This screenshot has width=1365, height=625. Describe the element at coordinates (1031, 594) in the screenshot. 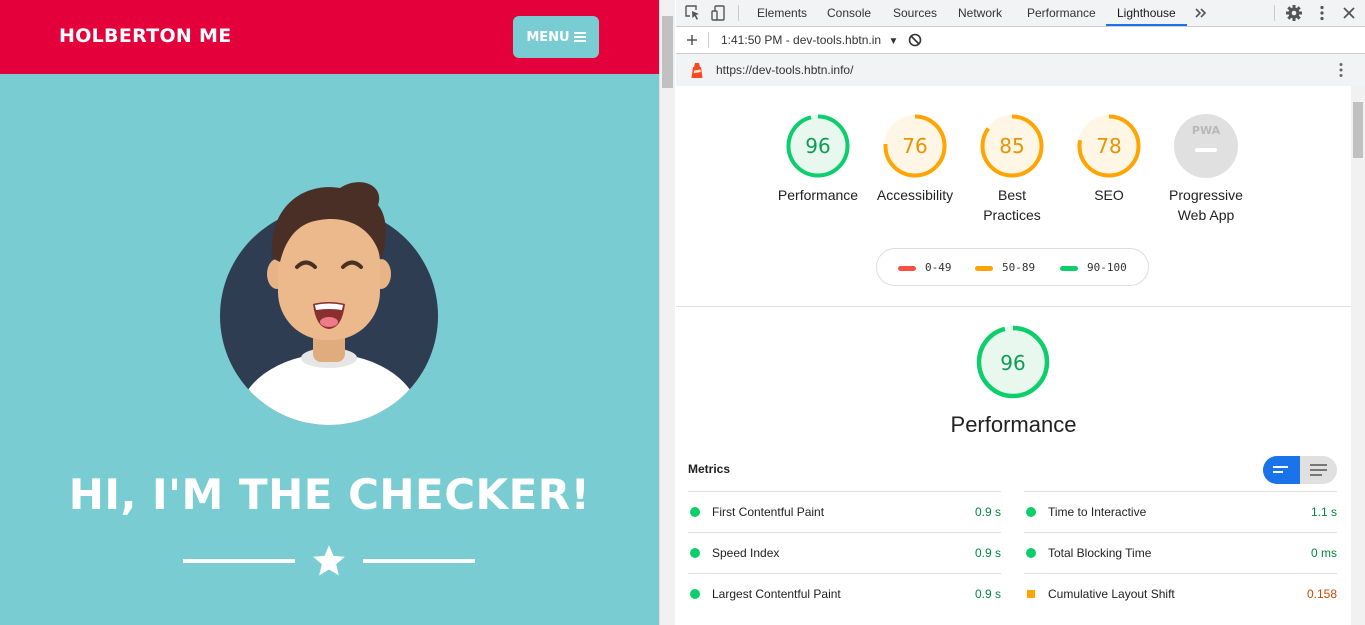

I see `average-indicator-icon` at that location.